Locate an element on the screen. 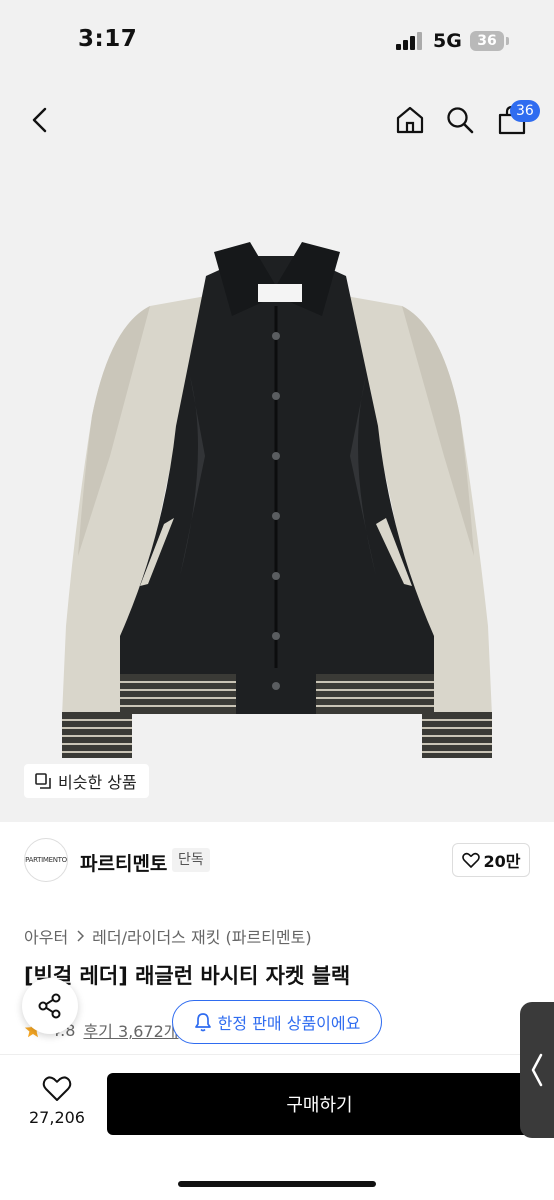  breadcrumb-category: 아우터 is located at coordinates (46, 936).